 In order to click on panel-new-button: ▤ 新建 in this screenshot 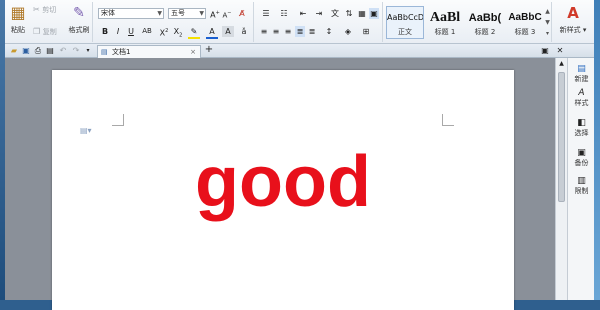, I will do `click(581, 74)`.